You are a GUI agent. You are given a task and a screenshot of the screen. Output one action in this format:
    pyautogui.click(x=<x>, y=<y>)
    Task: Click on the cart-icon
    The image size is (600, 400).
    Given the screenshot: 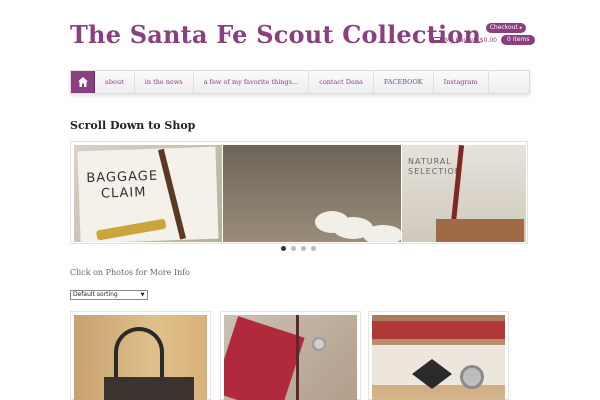 What is the action you would take?
    pyautogui.click(x=437, y=40)
    